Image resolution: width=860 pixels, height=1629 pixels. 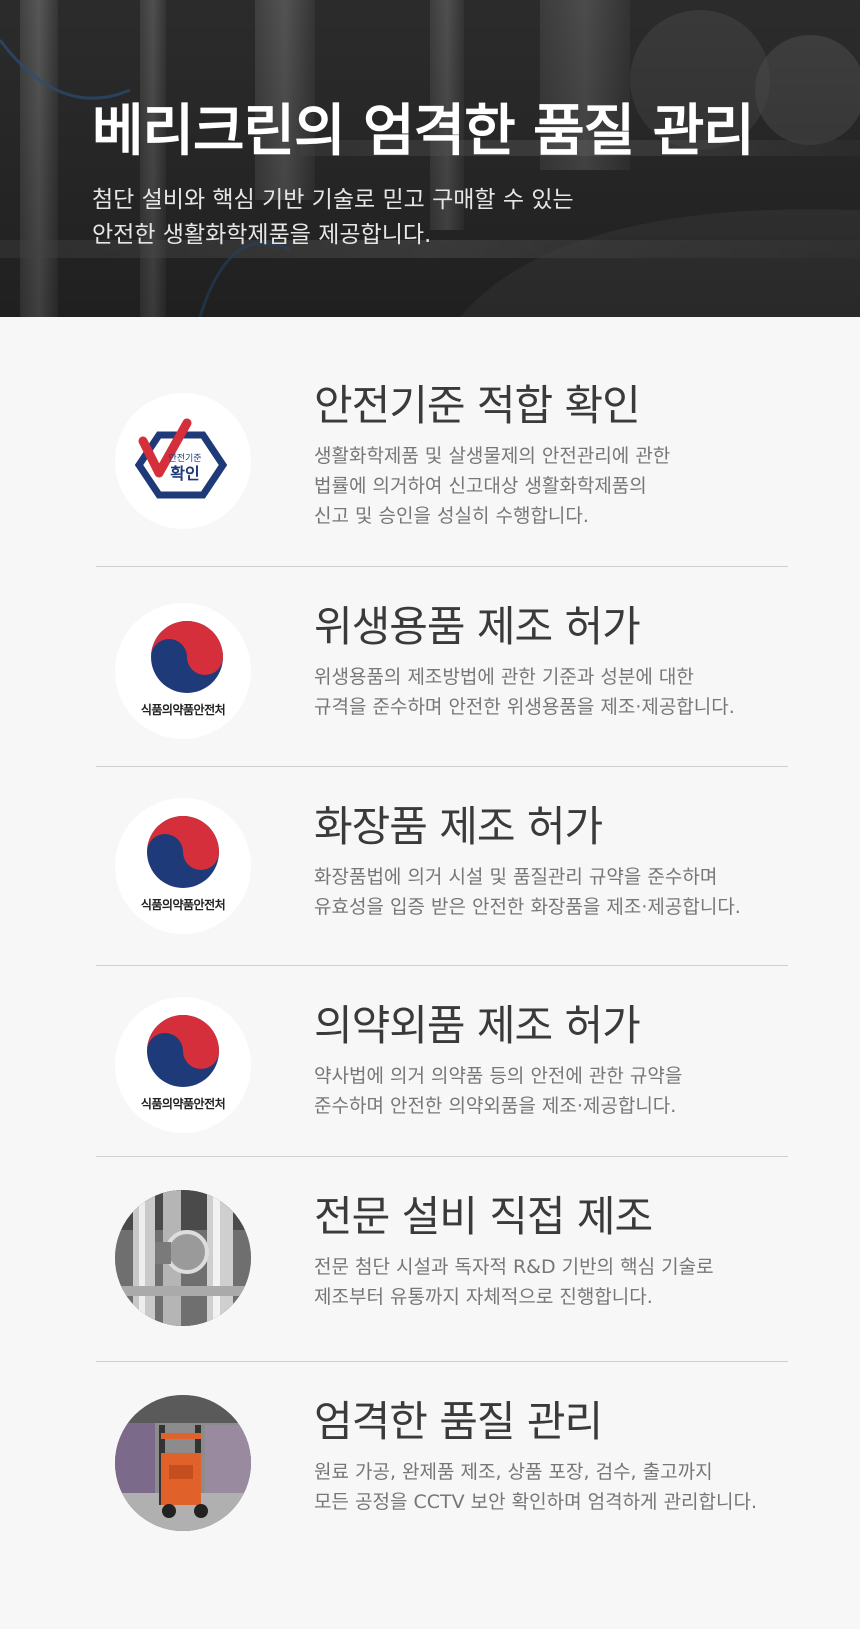 I want to click on logo-text-small: 안전기준, so click(x=184, y=458).